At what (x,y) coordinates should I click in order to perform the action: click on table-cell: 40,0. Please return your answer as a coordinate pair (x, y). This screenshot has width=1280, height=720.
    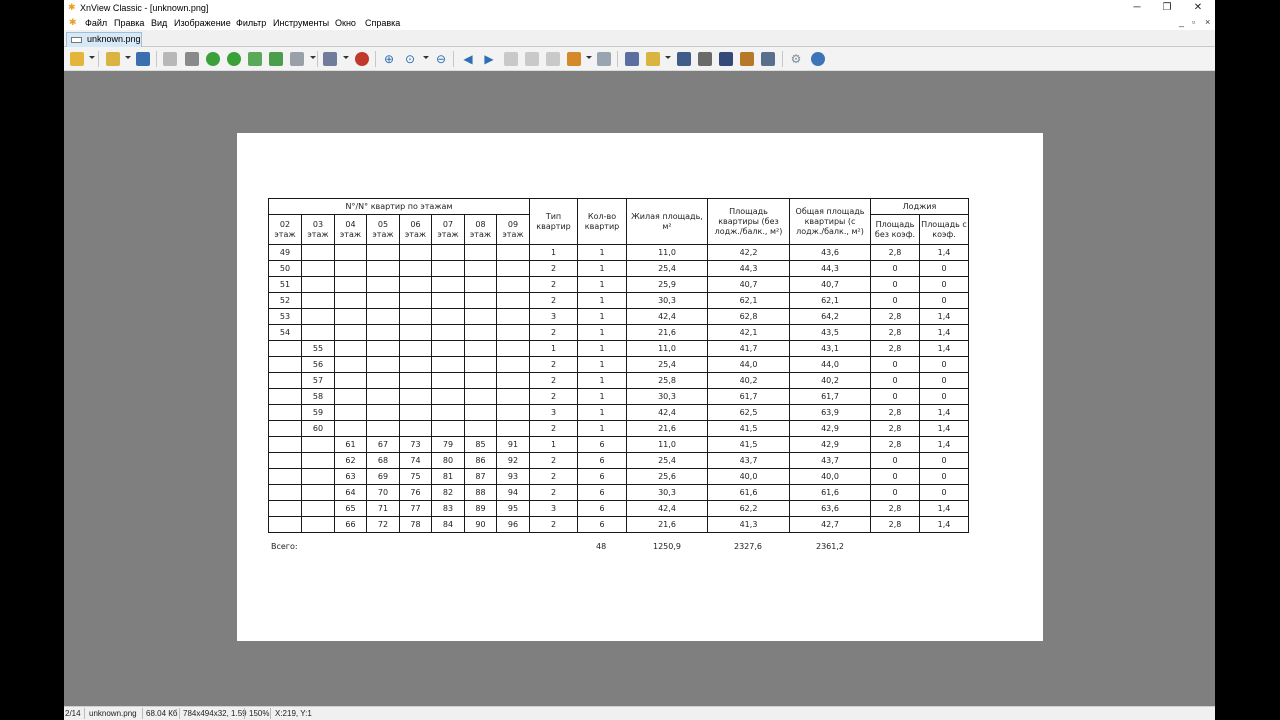
    Looking at the image, I should click on (748, 476).